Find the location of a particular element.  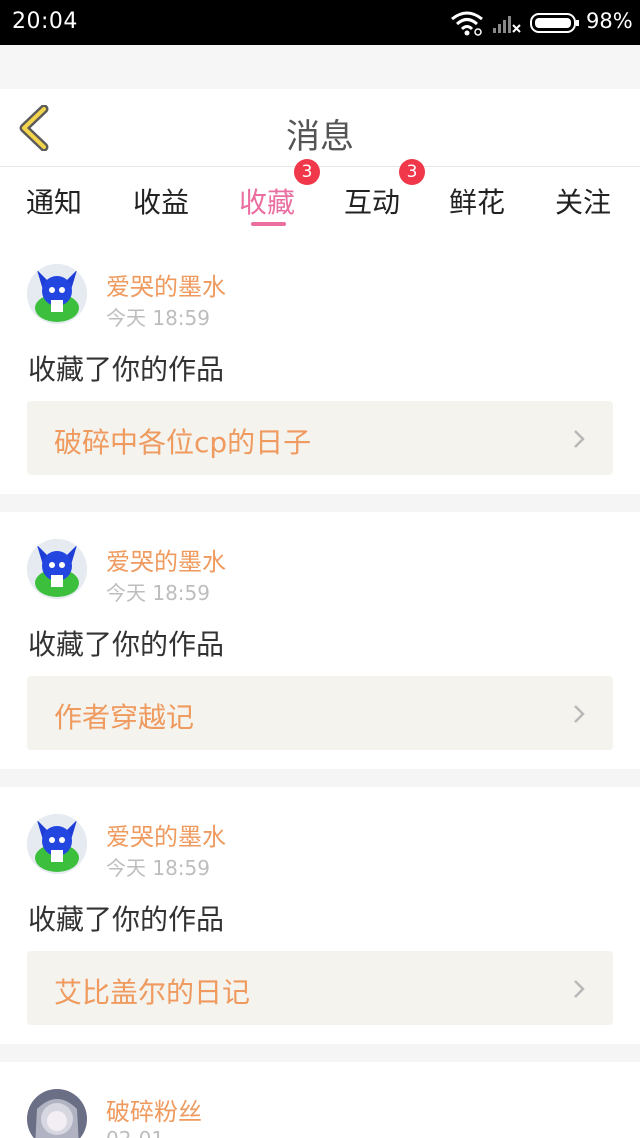

page-title: 消息 is located at coordinates (320, 137).